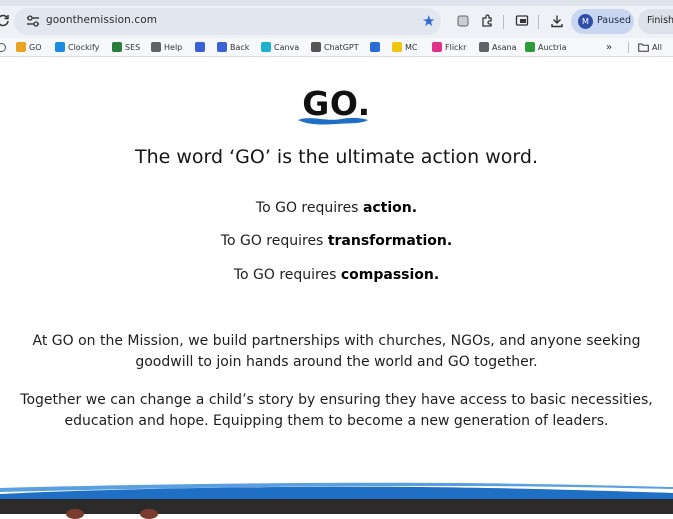 The width and height of the screenshot is (673, 519). I want to click on bookmark-item-clockify: Clockify, so click(77, 47).